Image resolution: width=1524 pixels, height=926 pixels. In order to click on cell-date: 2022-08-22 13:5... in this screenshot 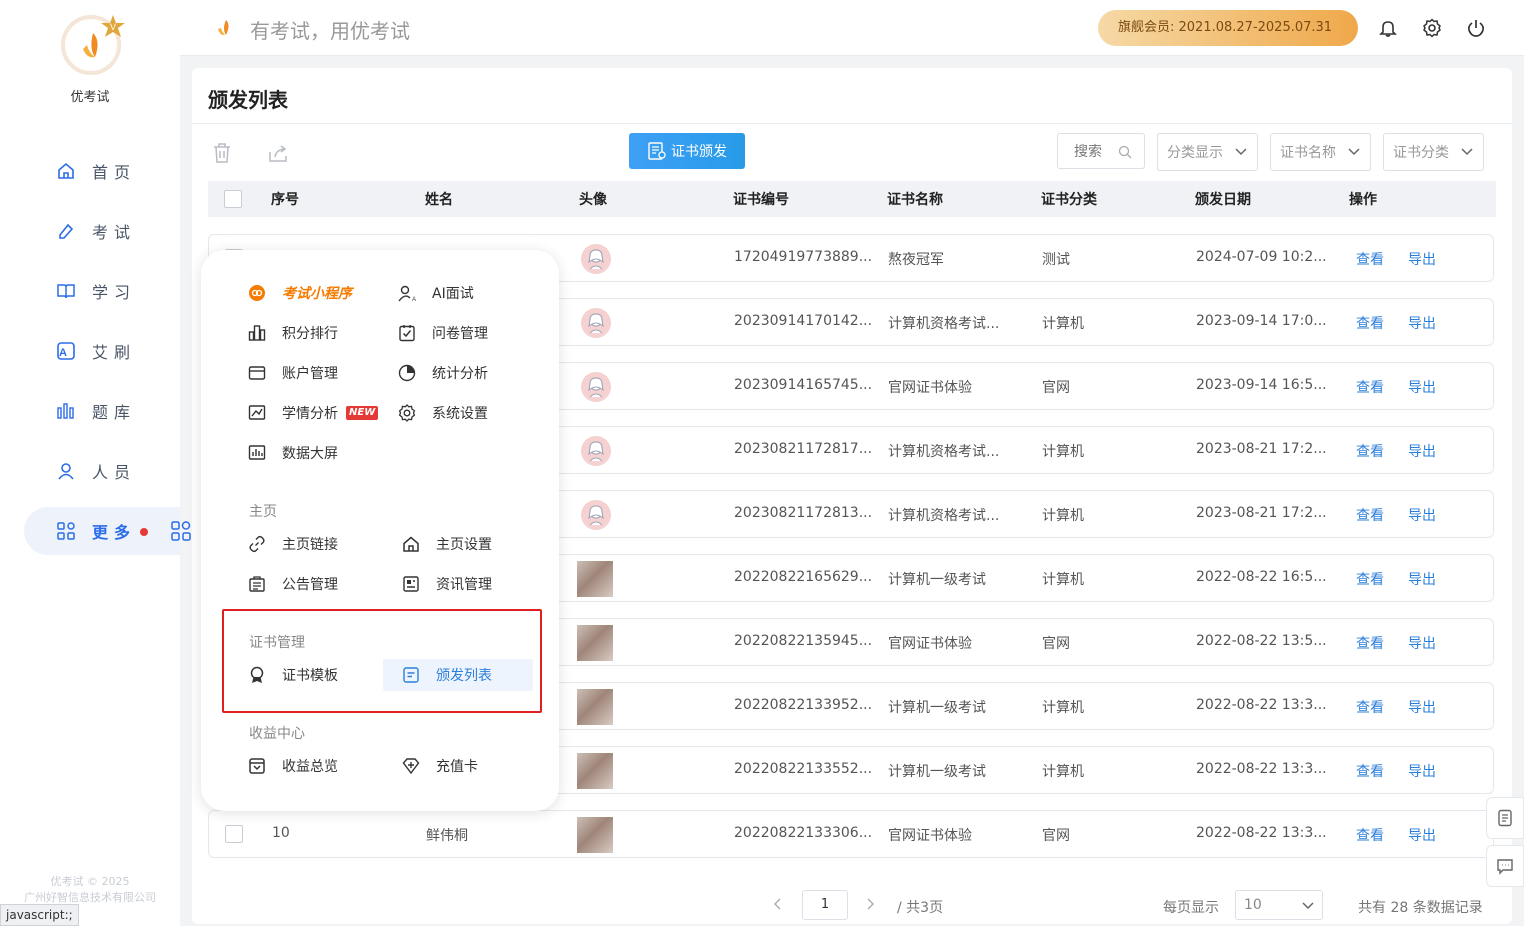, I will do `click(1261, 641)`.